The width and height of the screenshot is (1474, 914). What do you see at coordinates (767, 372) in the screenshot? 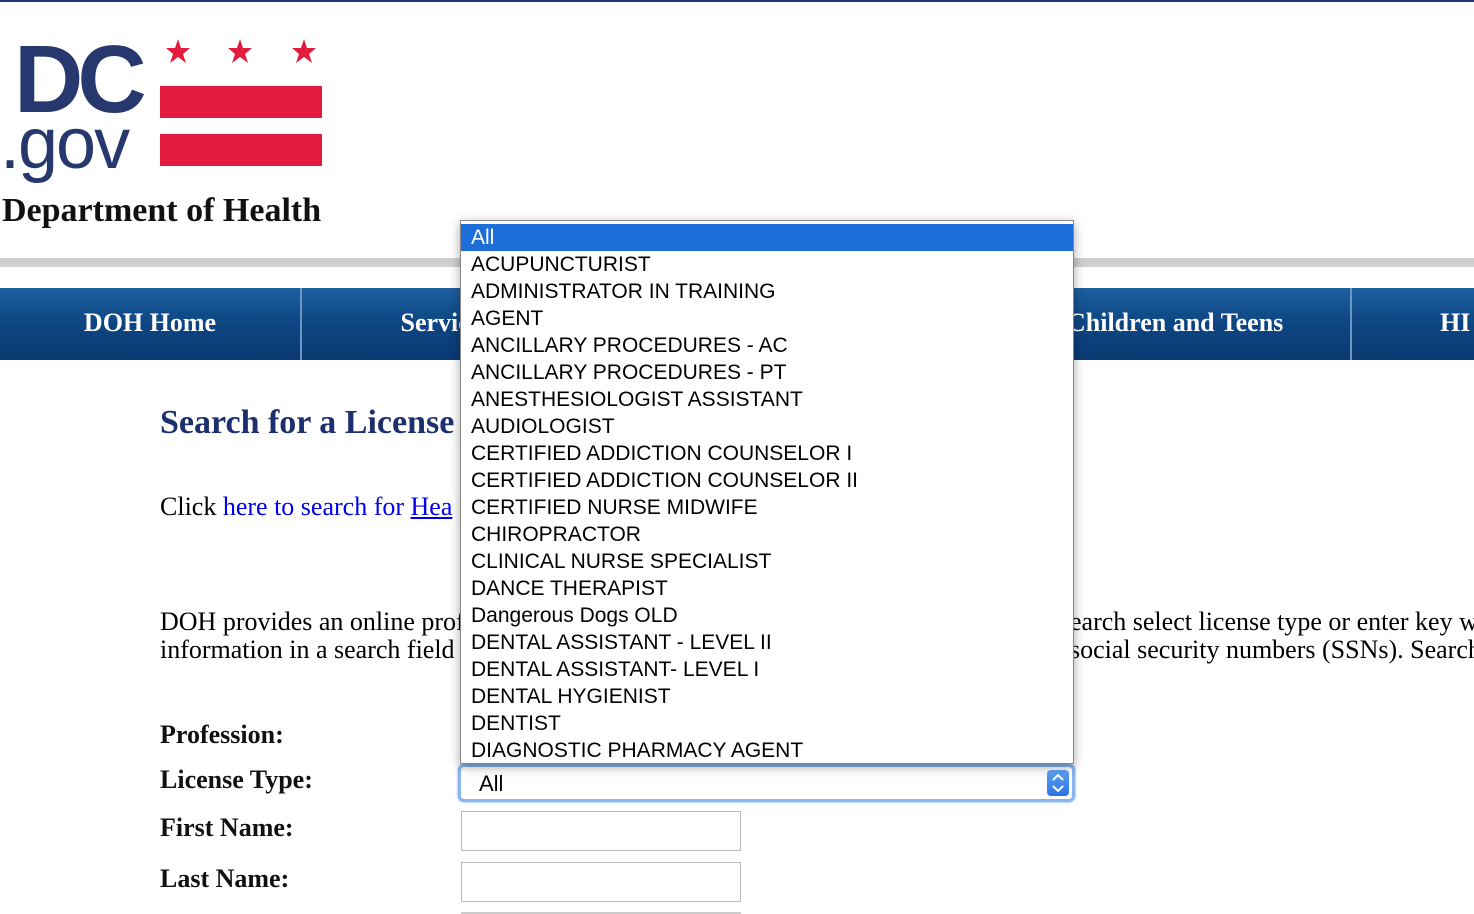
I see `dropdown-option: ANCILLARY PROCEDURES - PT` at bounding box center [767, 372].